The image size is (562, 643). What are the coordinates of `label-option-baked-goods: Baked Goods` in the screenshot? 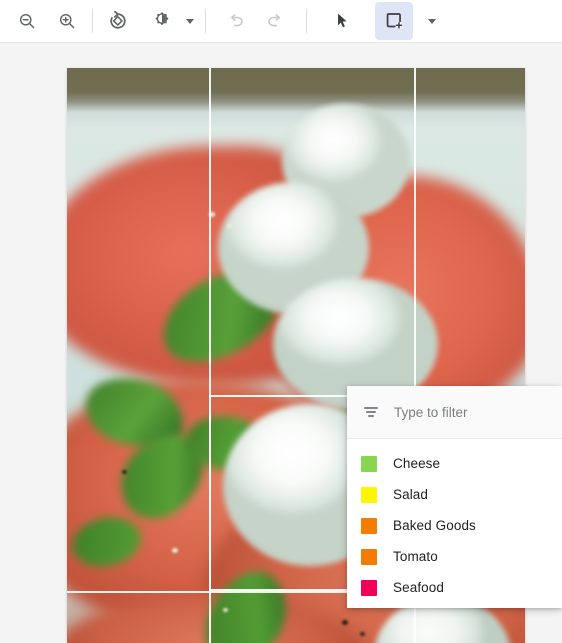 It's located at (454, 525).